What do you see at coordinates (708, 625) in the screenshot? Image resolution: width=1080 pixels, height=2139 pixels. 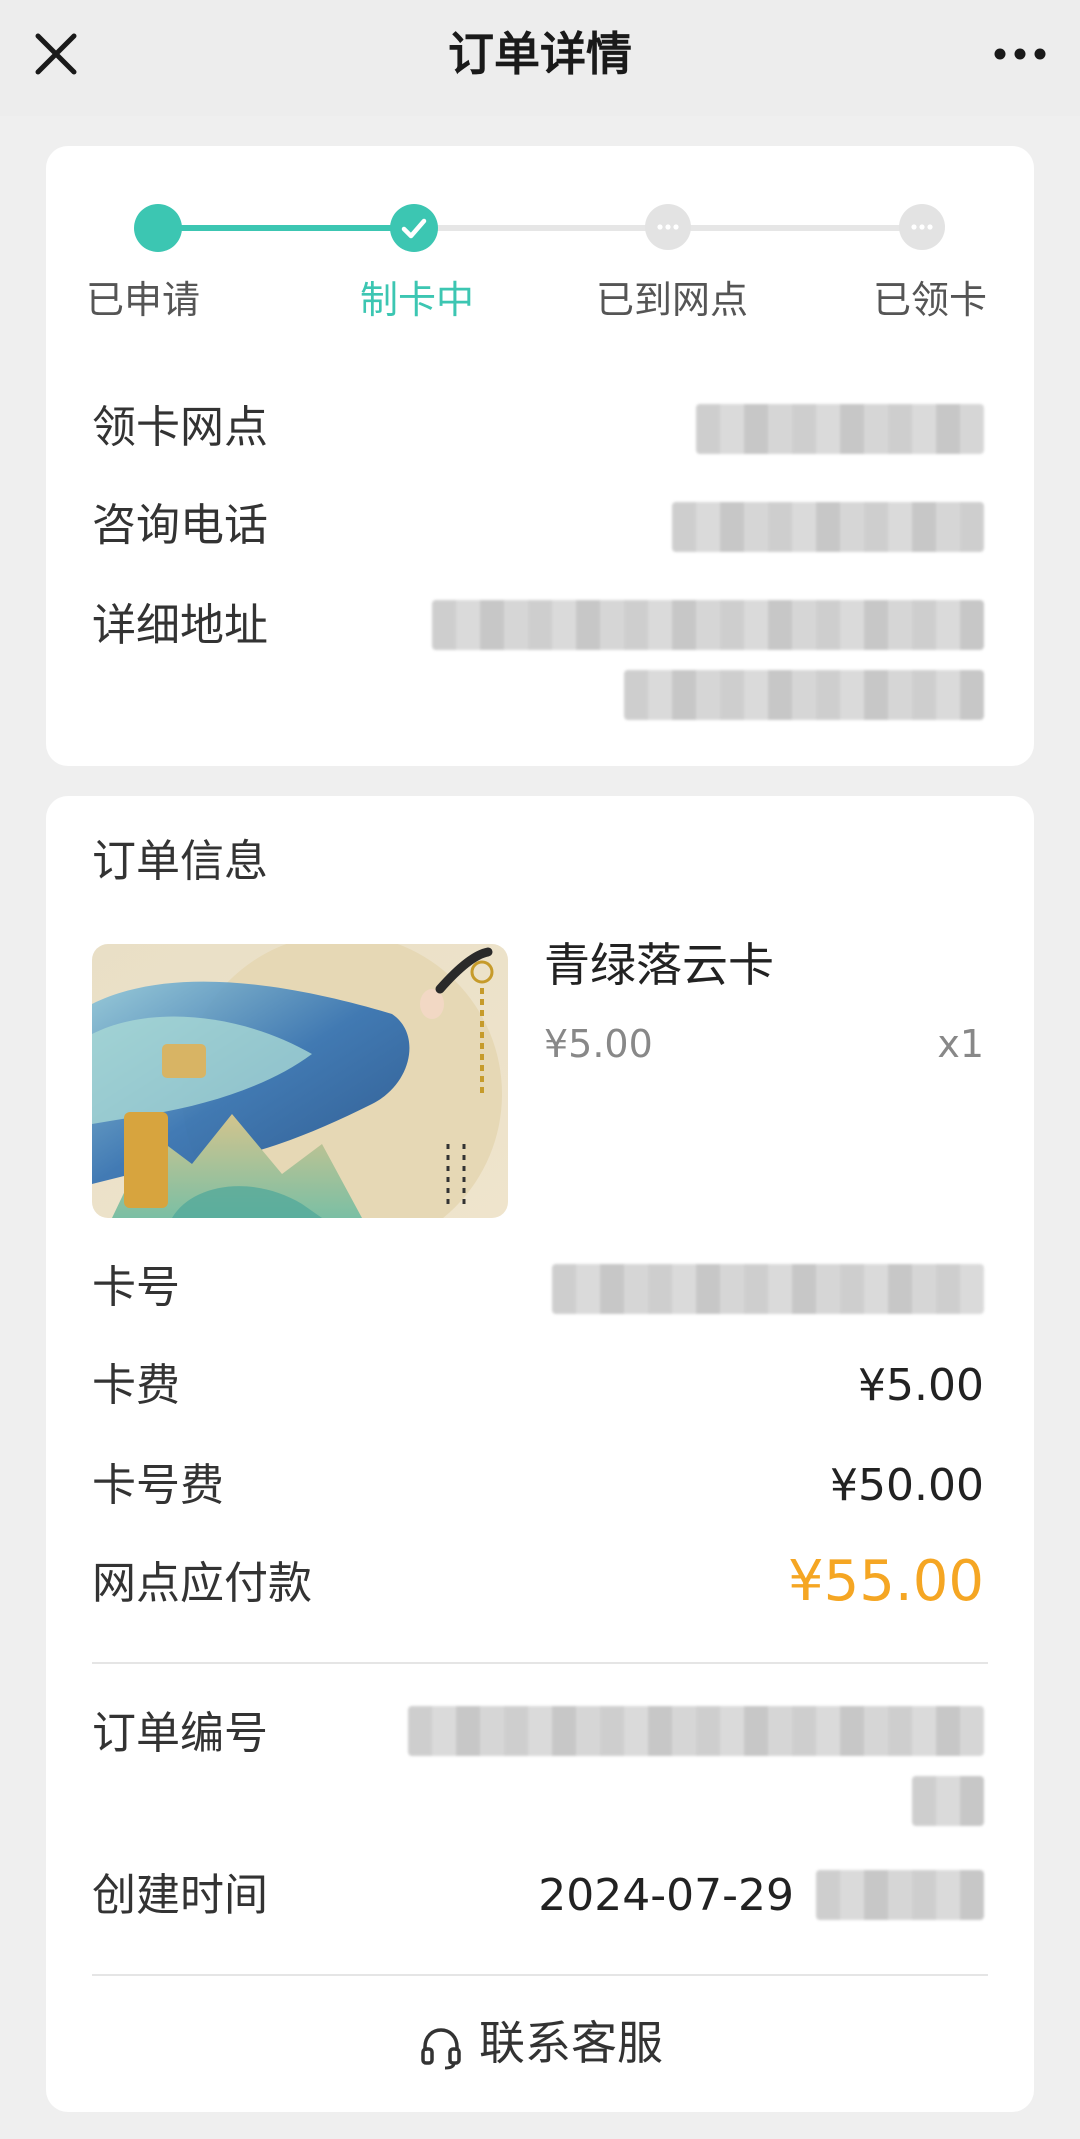 I see `address-value-redacted-line1` at bounding box center [708, 625].